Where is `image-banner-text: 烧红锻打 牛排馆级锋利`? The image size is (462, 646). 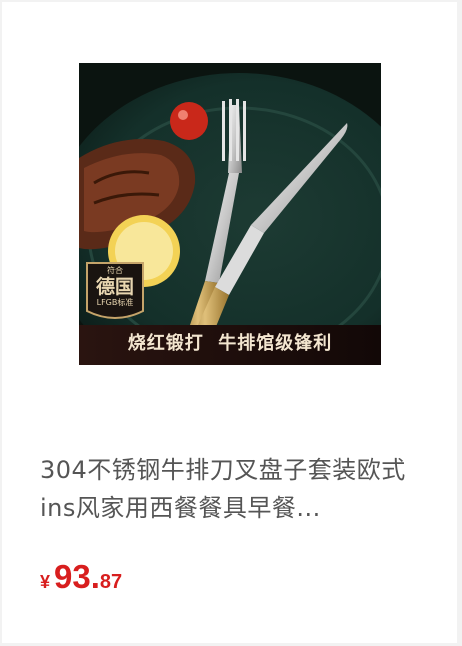 image-banner-text: 烧红锻打 牛排馆级锋利 is located at coordinates (230, 343).